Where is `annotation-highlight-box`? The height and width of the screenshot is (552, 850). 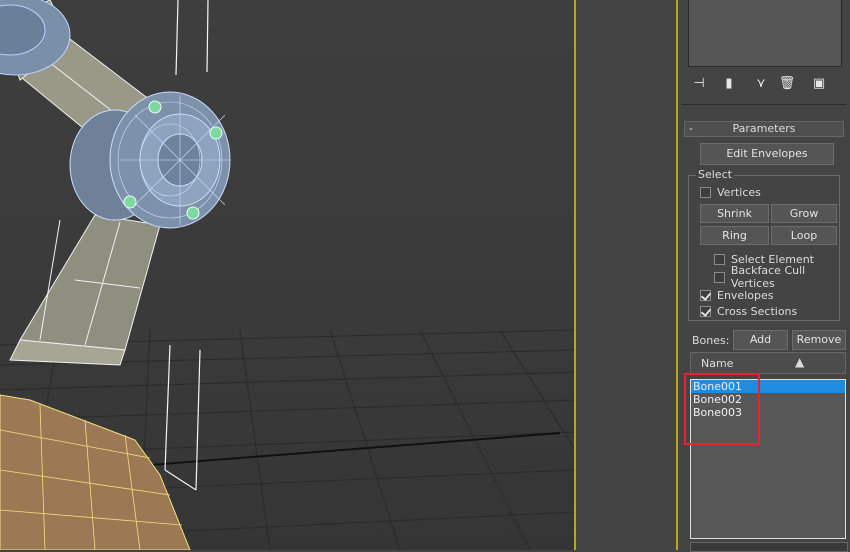 annotation-highlight-box is located at coordinates (722, 409).